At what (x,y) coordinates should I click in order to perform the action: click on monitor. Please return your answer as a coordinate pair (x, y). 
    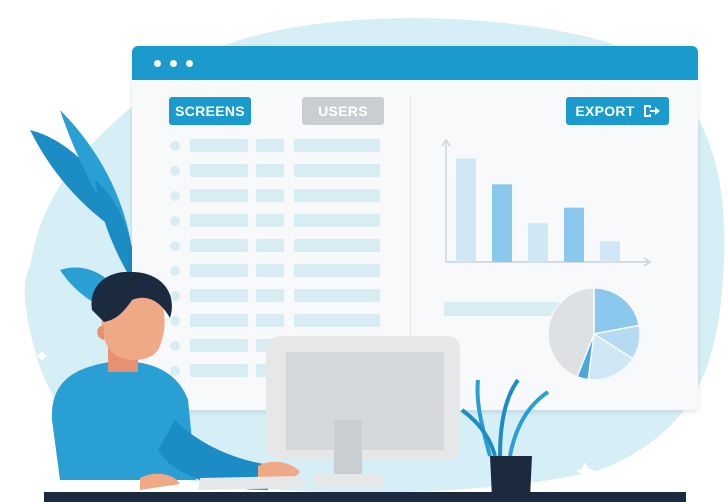
    Looking at the image, I should click on (363, 412).